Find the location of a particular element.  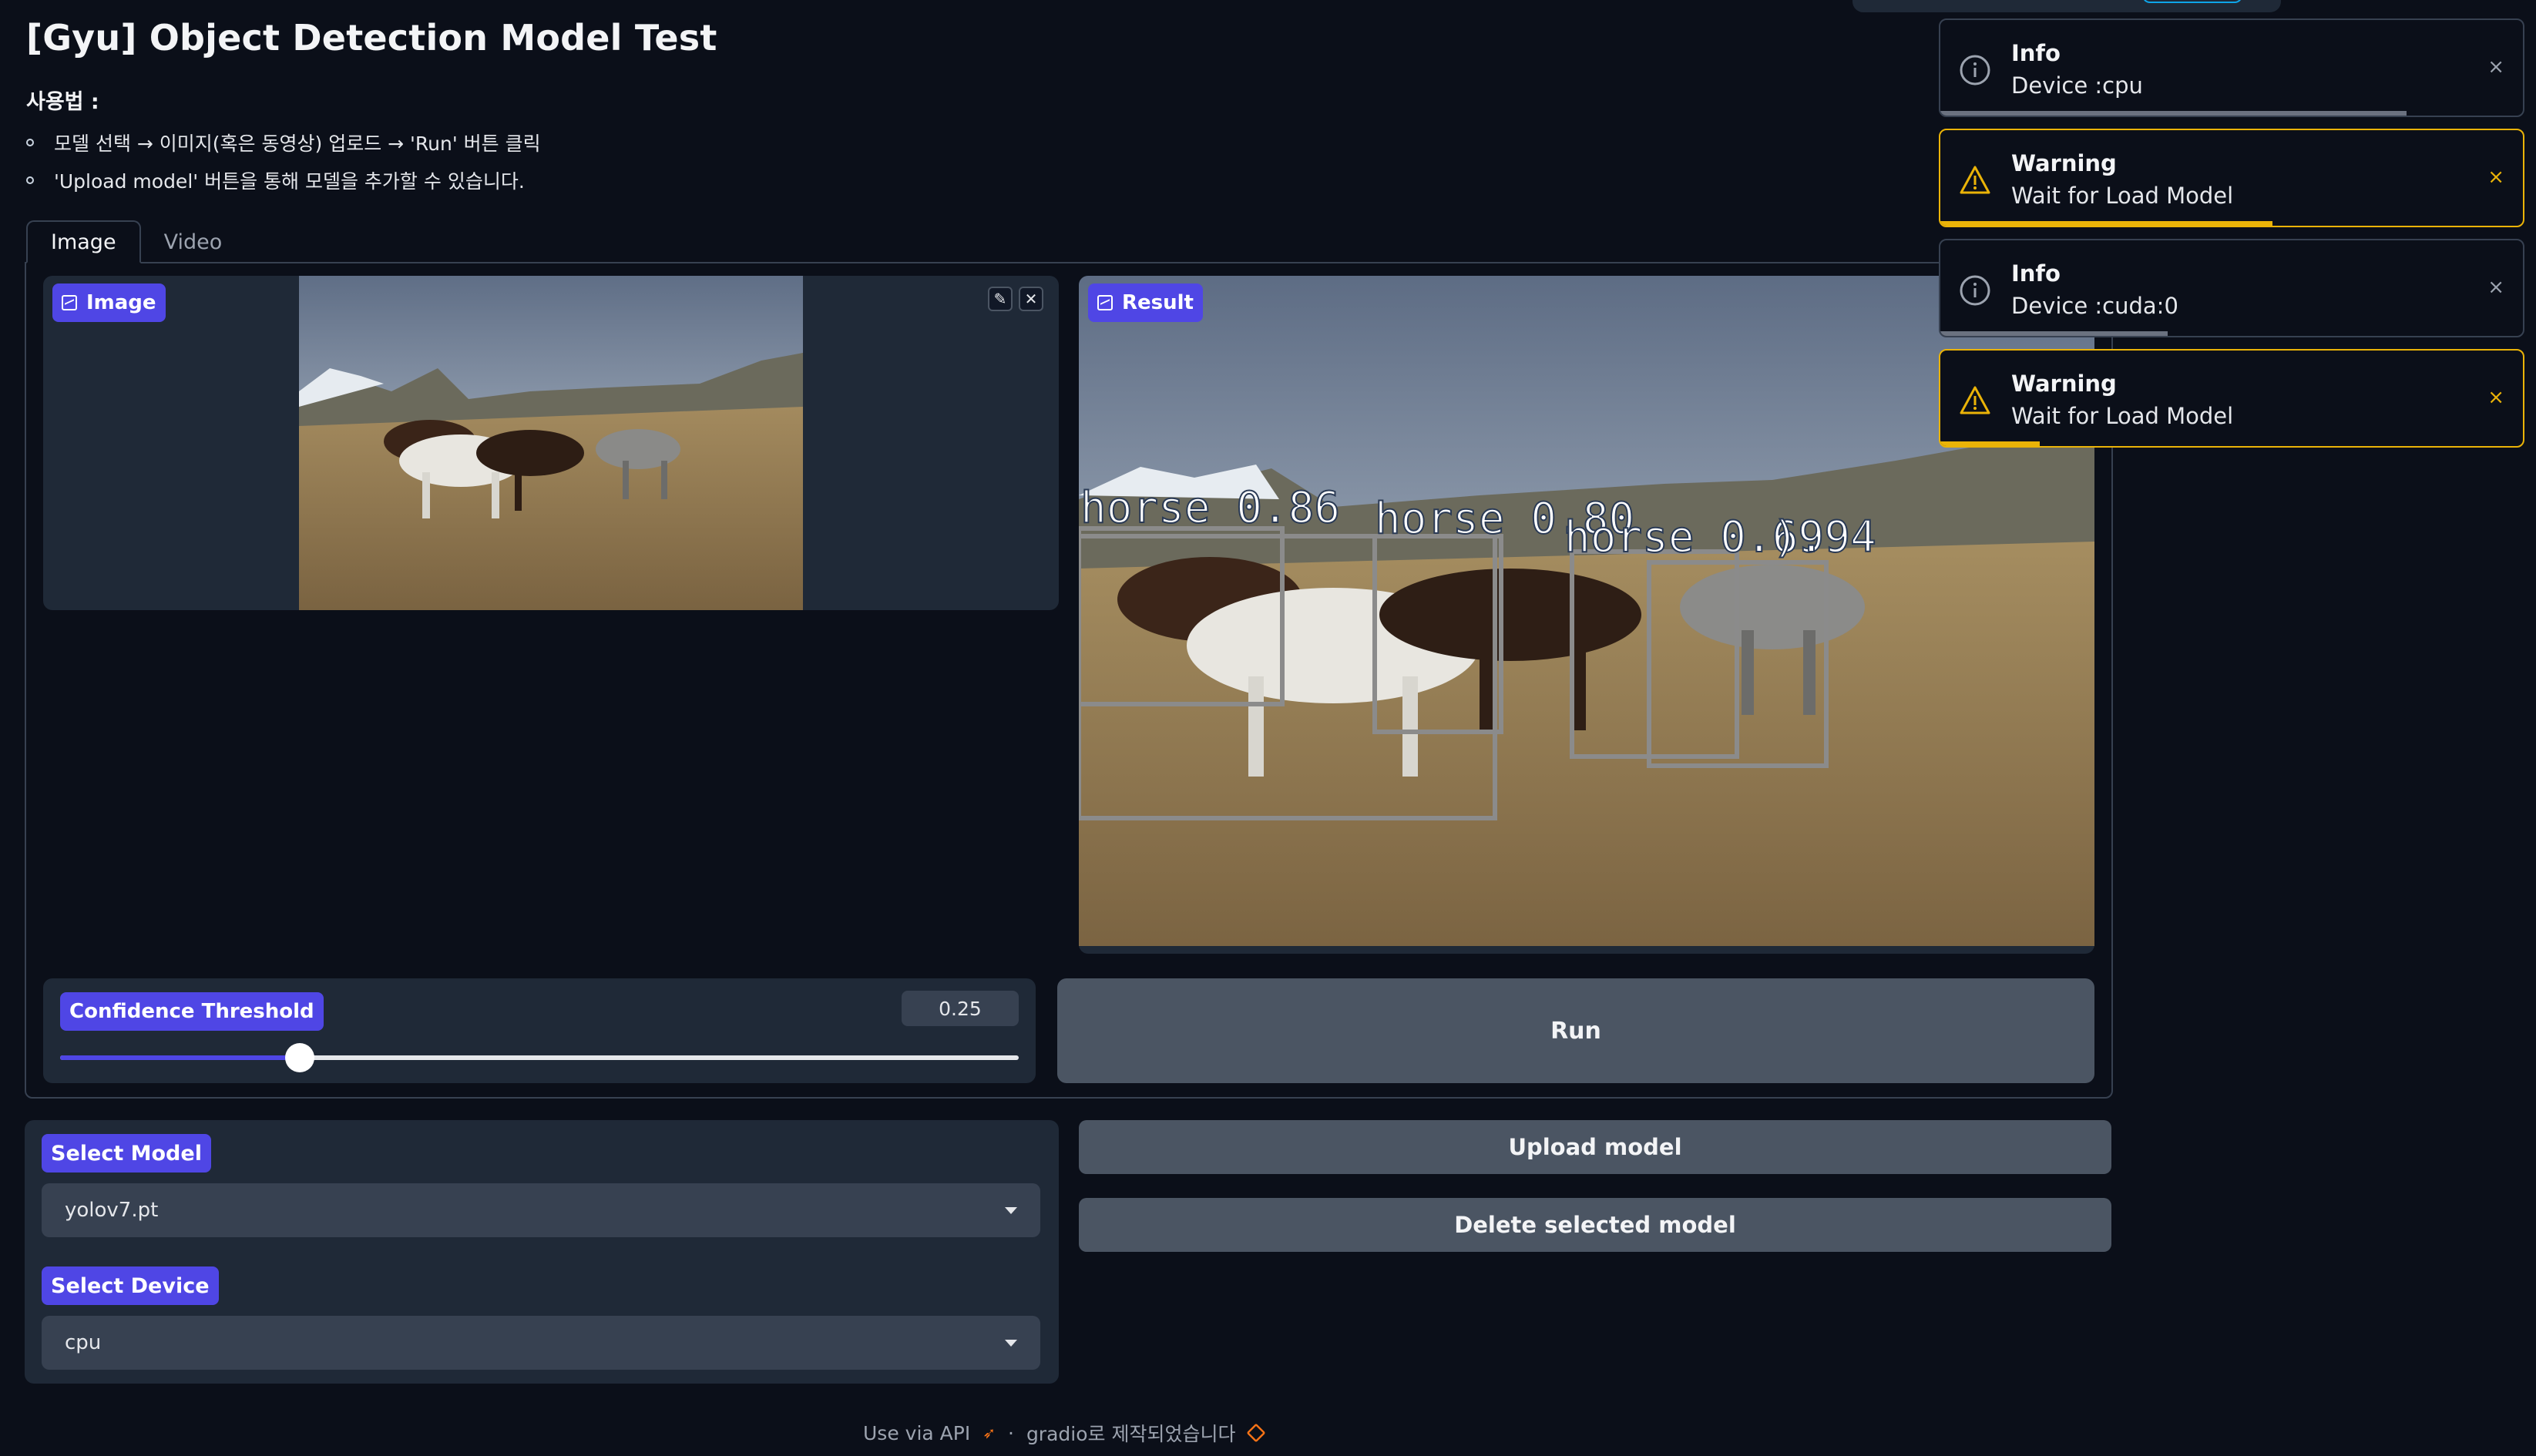

upload-model-button: Upload model is located at coordinates (1595, 1147).